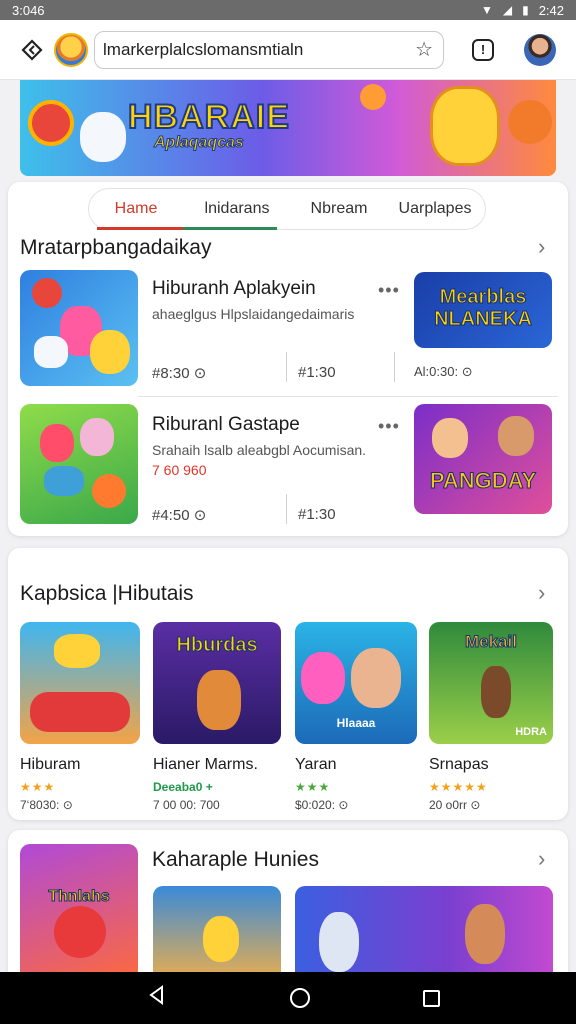  What do you see at coordinates (483, 481) in the screenshot?
I see `banner-text: PANGDAY` at bounding box center [483, 481].